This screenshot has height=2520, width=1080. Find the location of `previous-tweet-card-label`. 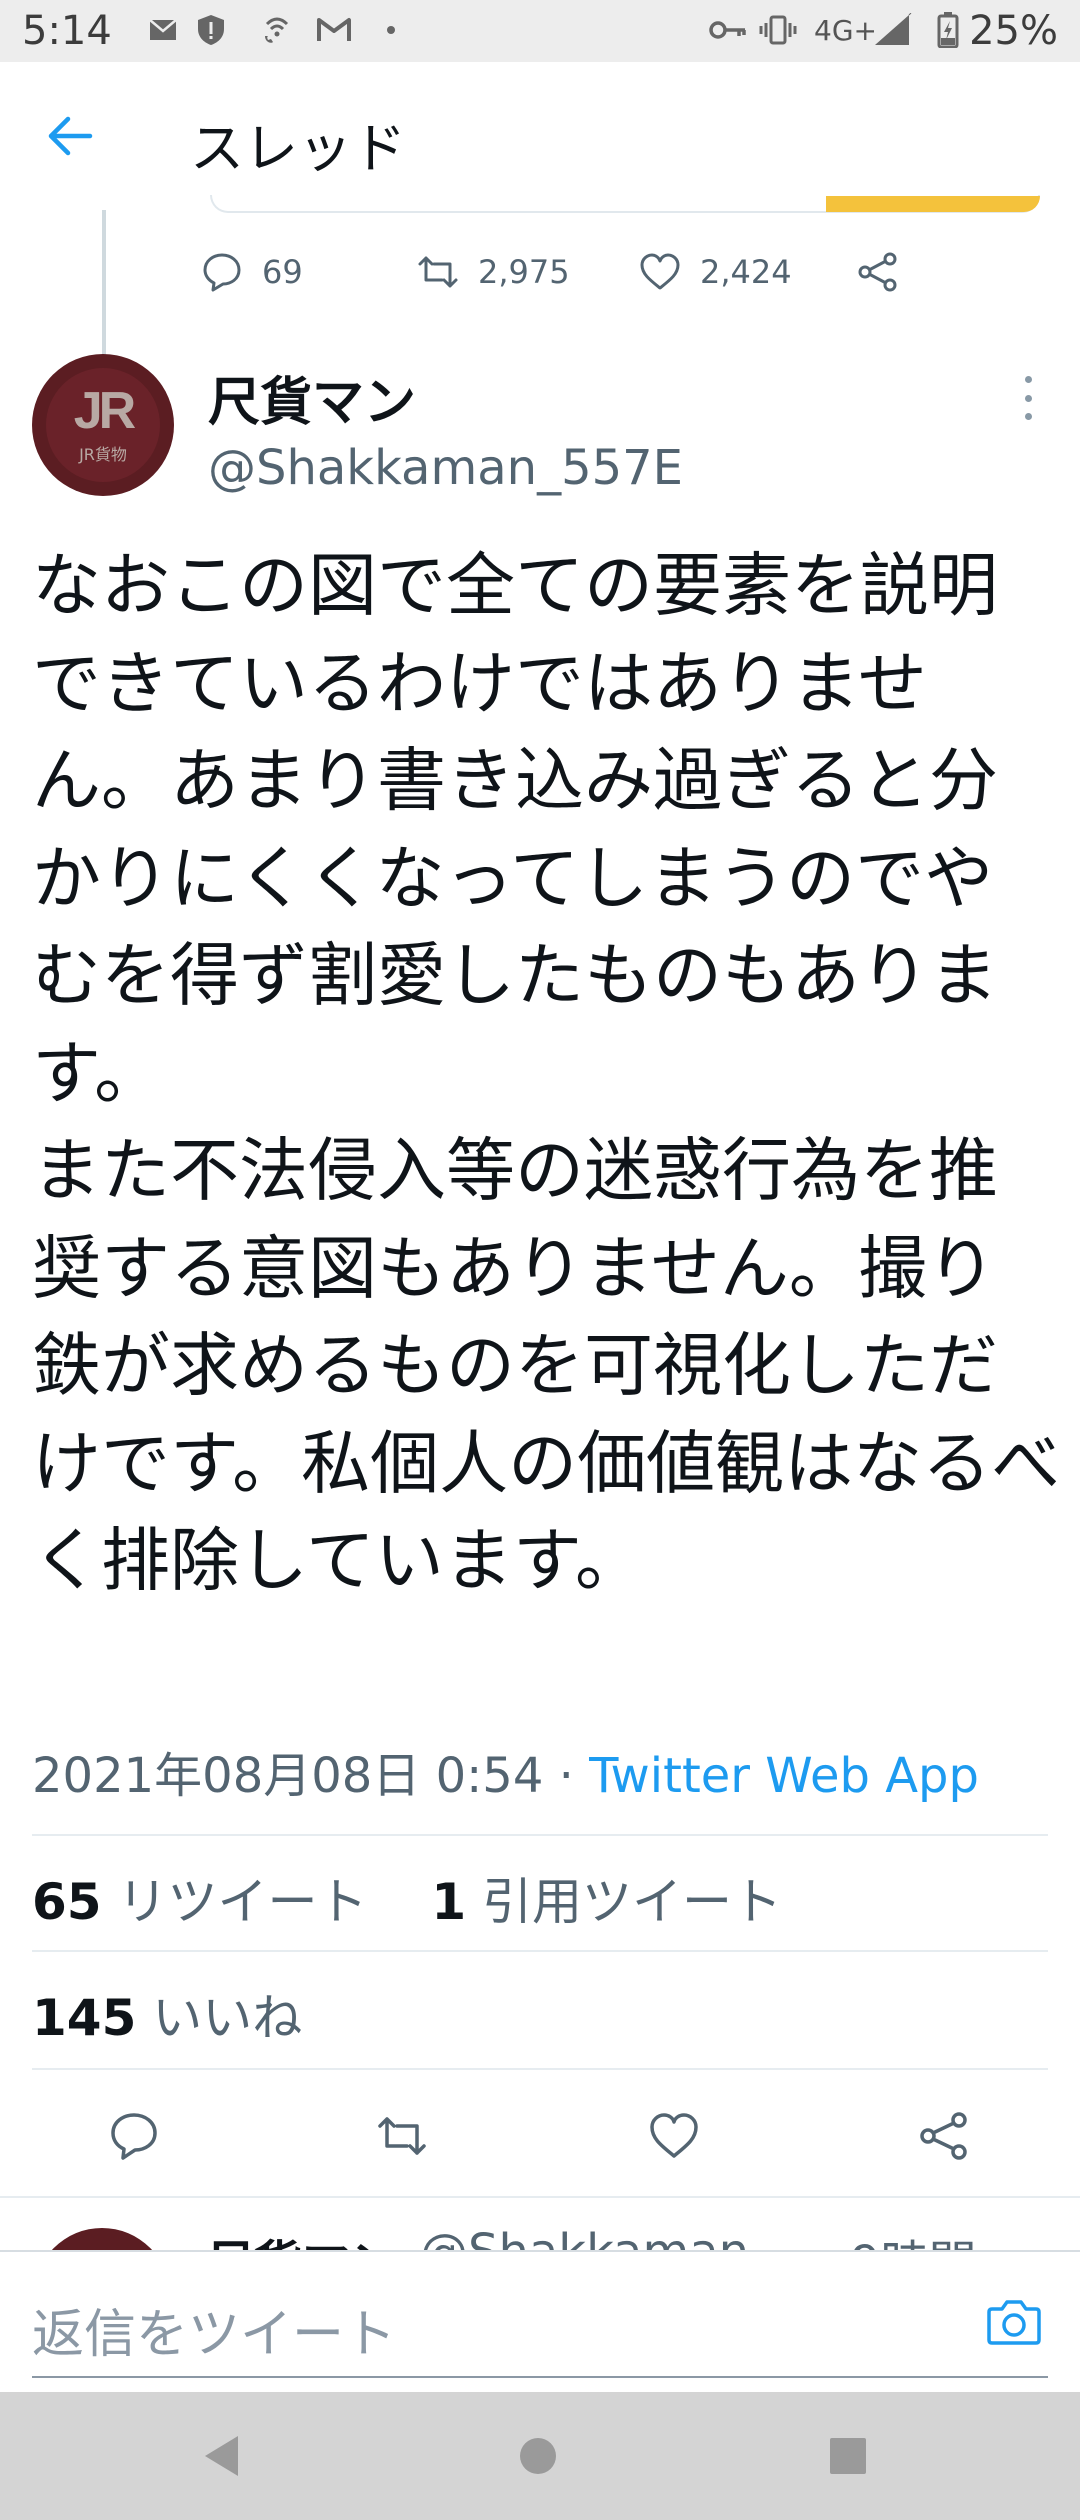

previous-tweet-card-label is located at coordinates (933, 204).